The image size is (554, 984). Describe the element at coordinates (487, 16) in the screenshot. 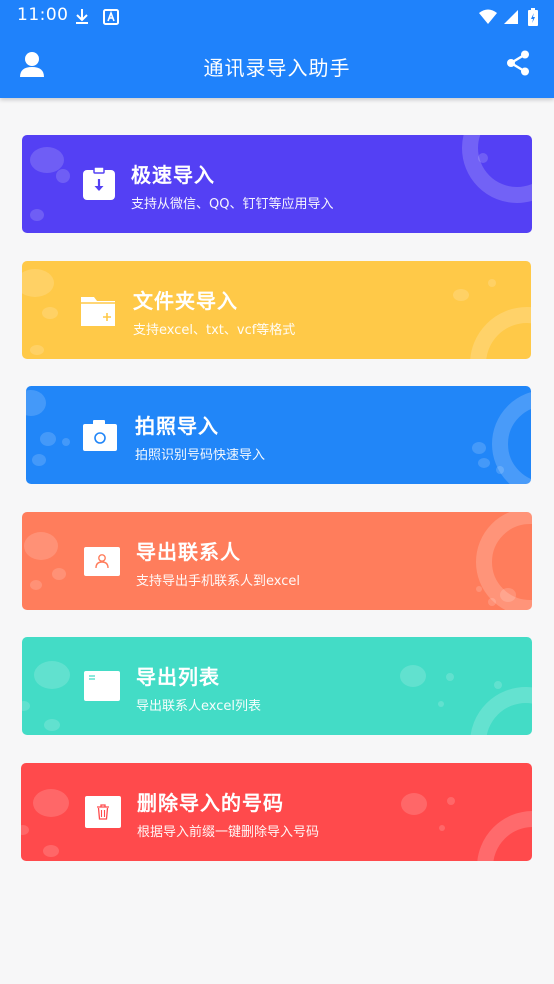

I see `wifi-icon` at that location.